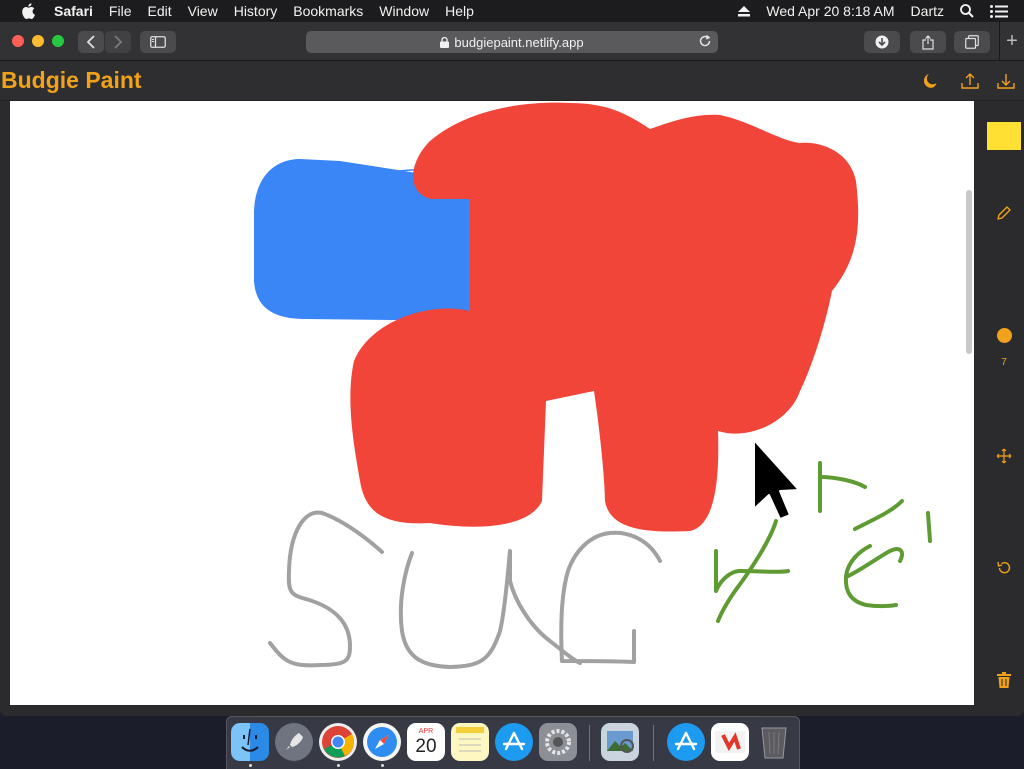 The image size is (1024, 769). Describe the element at coordinates (18, 41) in the screenshot. I see `close-window-button` at that location.